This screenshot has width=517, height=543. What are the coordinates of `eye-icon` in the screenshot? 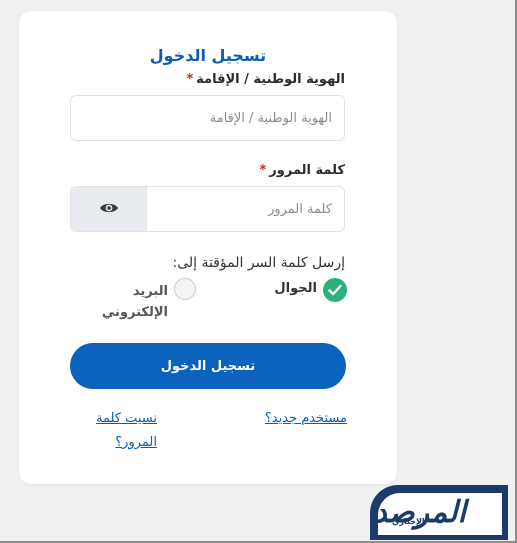 It's located at (109, 209).